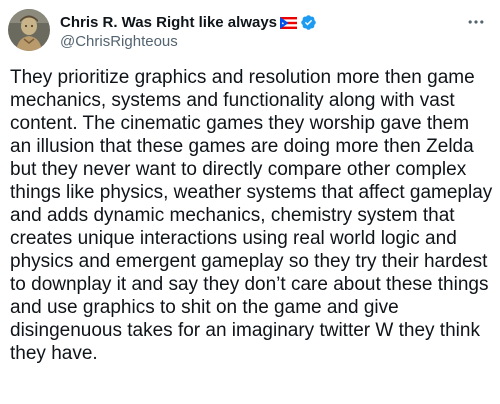  What do you see at coordinates (308, 22) in the screenshot?
I see `verified-badge-icon` at bounding box center [308, 22].